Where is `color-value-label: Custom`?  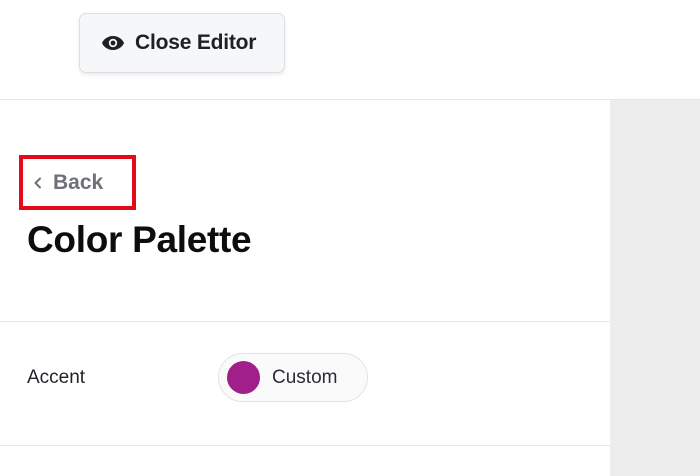 color-value-label: Custom is located at coordinates (305, 377).